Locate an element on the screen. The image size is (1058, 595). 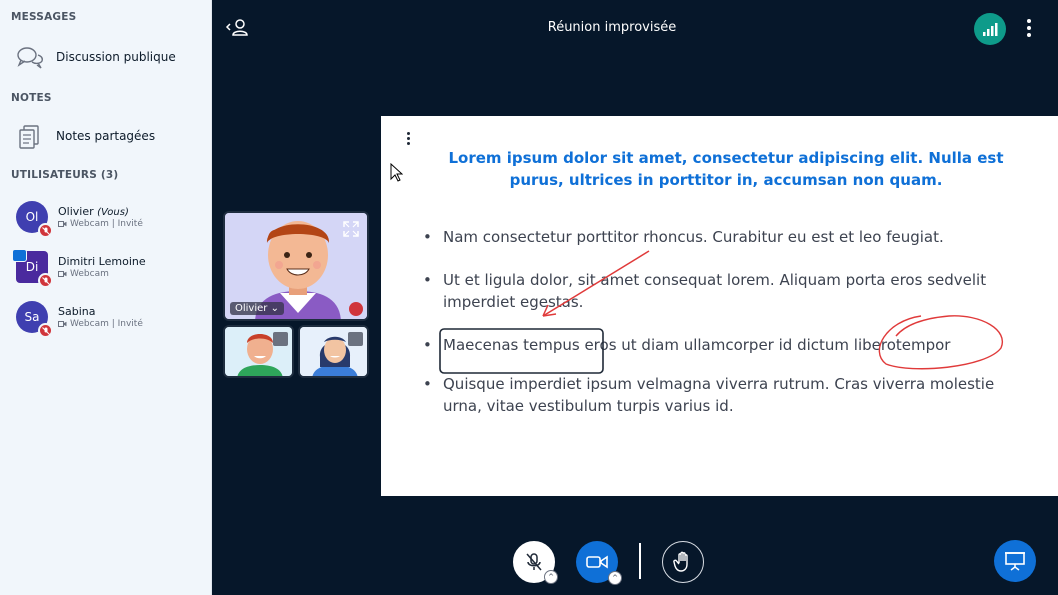
user-item-sabina: Sa Sabina Webcam | Invité is located at coordinates (106, 325).